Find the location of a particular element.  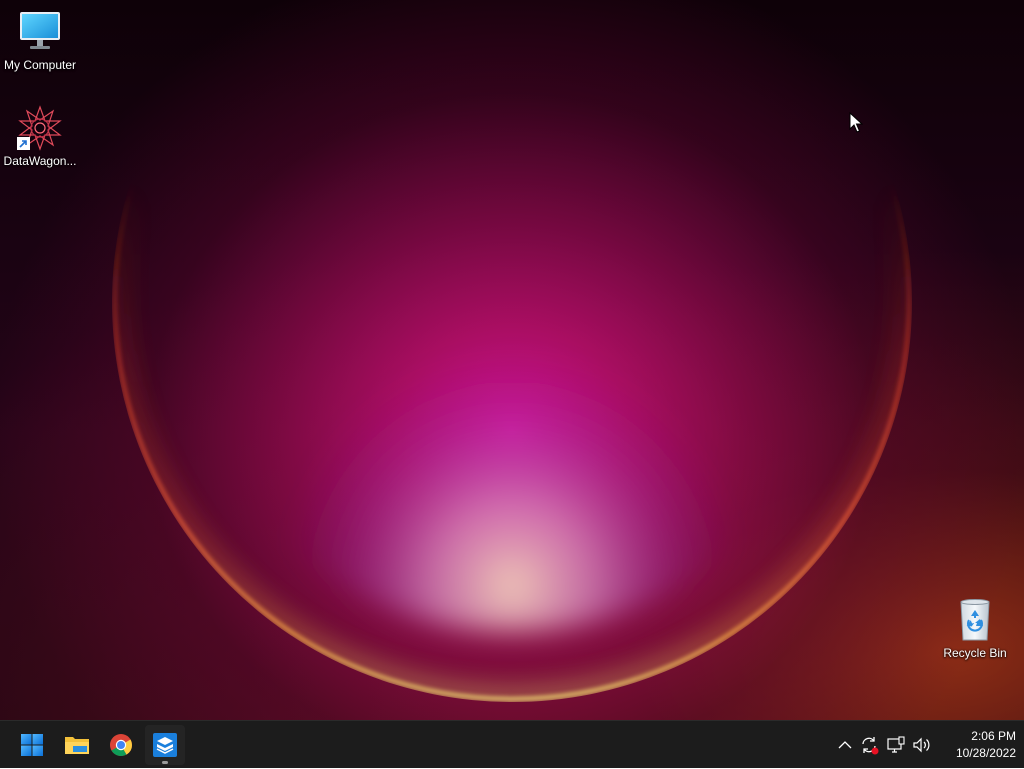

desktop-icon-recycle-bin: Recycle Bin is located at coordinates (975, 628).